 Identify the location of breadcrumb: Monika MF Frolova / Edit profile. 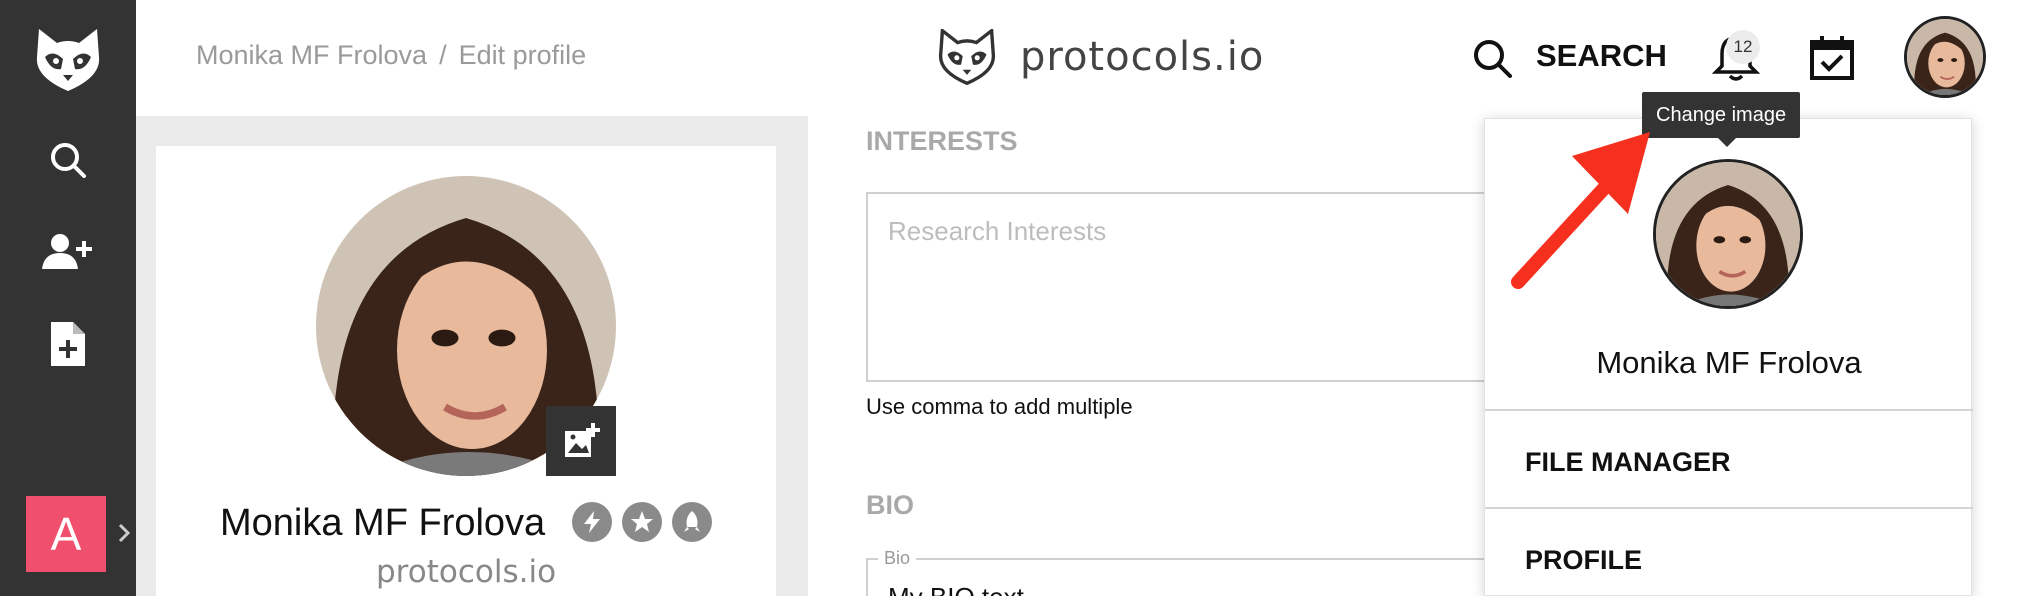
(391, 55).